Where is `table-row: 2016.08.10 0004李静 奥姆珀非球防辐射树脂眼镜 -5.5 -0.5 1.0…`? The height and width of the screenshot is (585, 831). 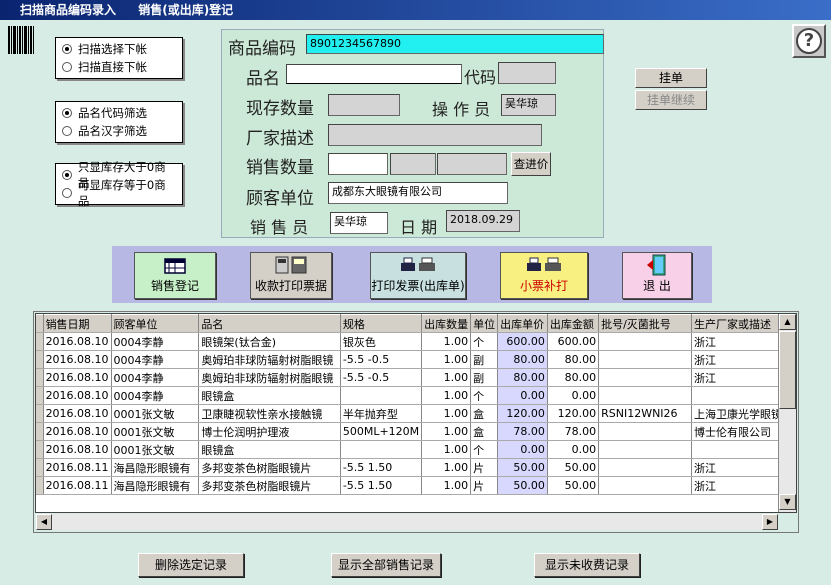 table-row: 2016.08.10 0004李静 奥姆珀非球防辐射树脂眼镜 -5.5 -0.5 1.0… is located at coordinates (416, 359).